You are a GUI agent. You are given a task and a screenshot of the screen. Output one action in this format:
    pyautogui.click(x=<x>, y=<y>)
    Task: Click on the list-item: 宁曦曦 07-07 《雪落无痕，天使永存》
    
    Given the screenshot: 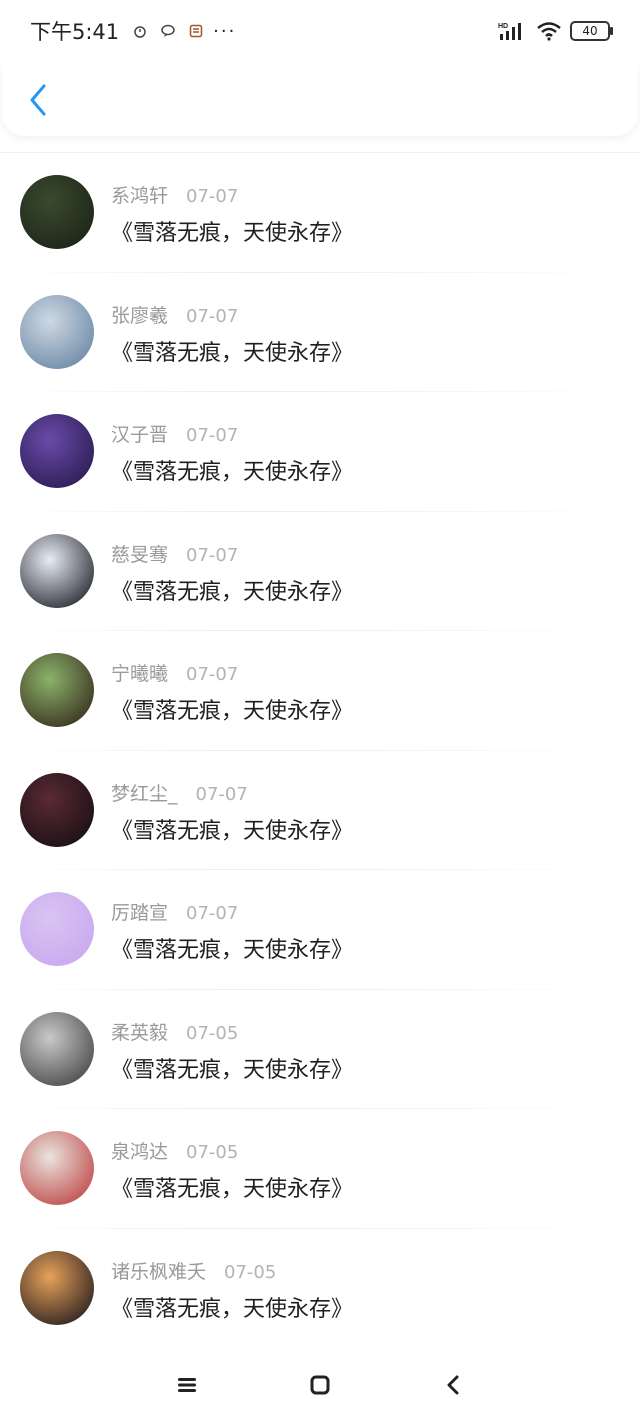 What is the action you would take?
    pyautogui.click(x=320, y=691)
    